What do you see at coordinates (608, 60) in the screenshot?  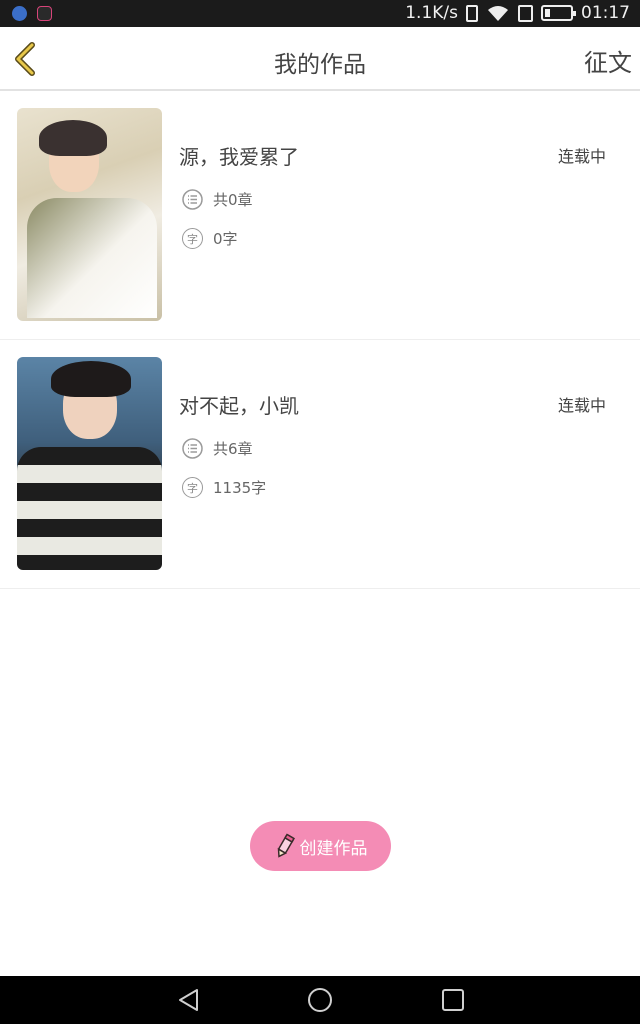 I see `essay-contest-button: 征文` at bounding box center [608, 60].